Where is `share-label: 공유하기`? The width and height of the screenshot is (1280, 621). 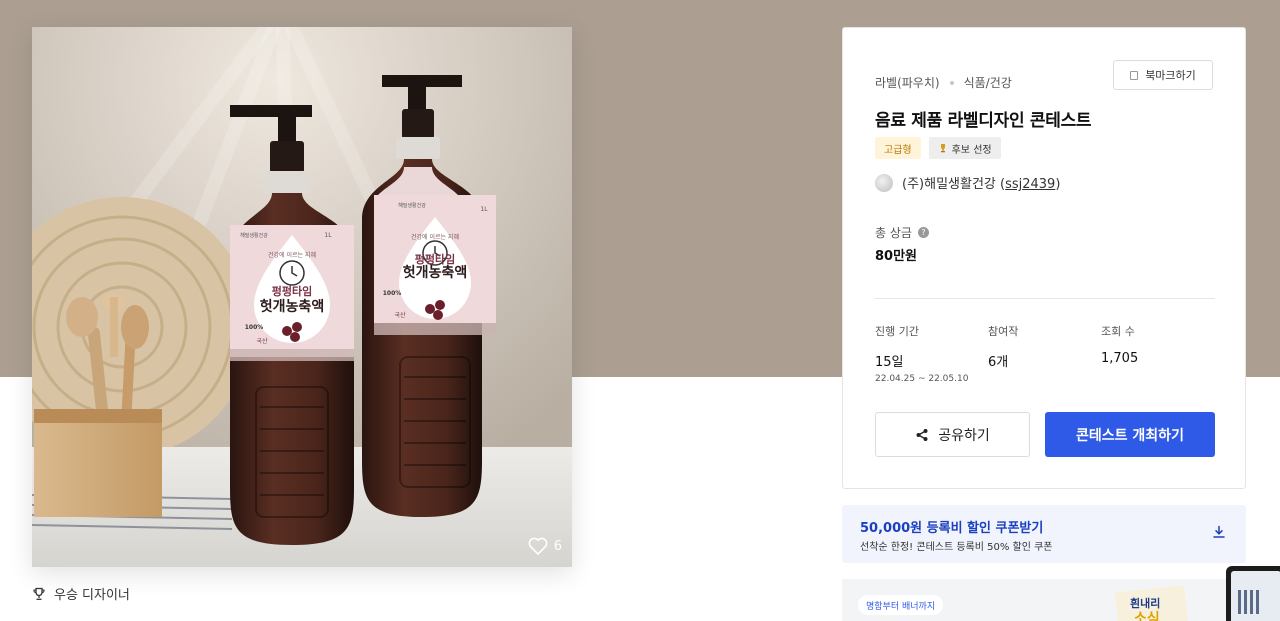 share-label: 공유하기 is located at coordinates (964, 435).